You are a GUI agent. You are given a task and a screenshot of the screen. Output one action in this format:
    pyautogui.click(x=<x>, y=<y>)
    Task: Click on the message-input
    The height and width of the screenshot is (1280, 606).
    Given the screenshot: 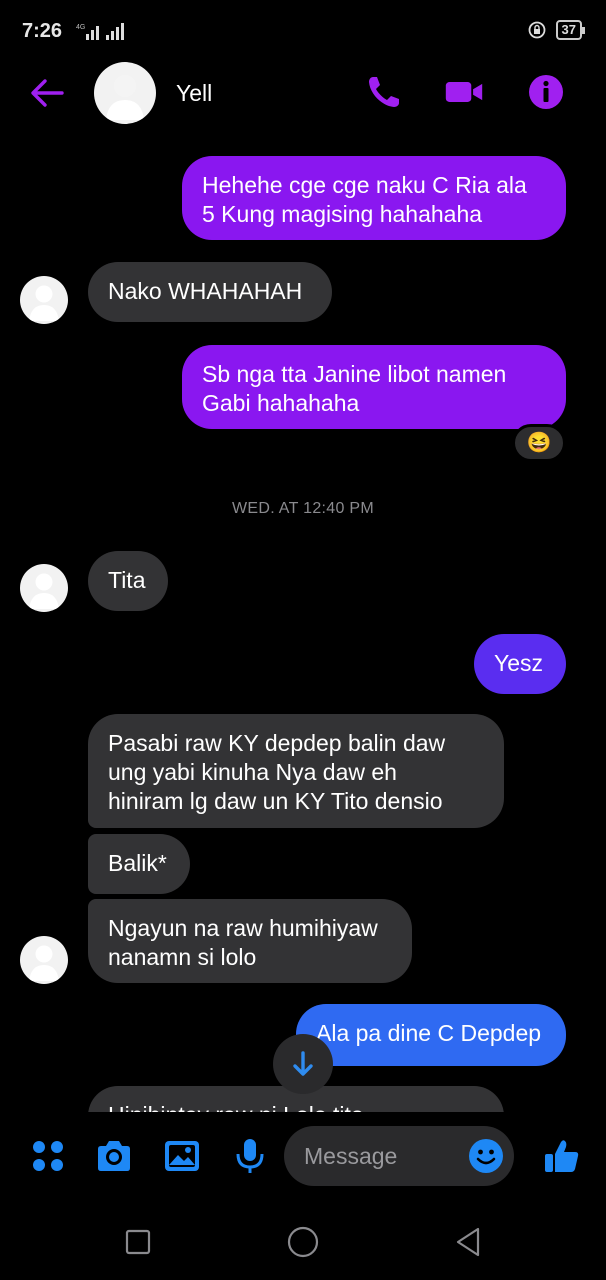 What is the action you would take?
    pyautogui.click(x=384, y=1156)
    